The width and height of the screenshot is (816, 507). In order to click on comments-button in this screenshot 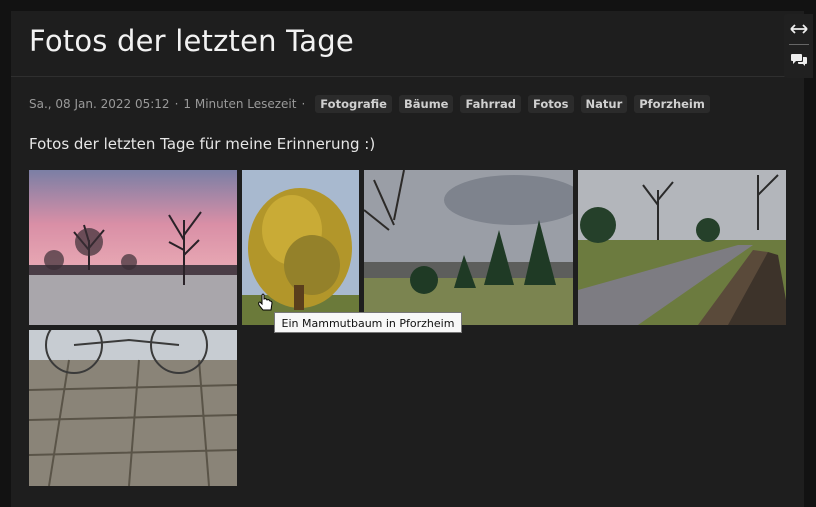, I will do `click(798, 60)`.